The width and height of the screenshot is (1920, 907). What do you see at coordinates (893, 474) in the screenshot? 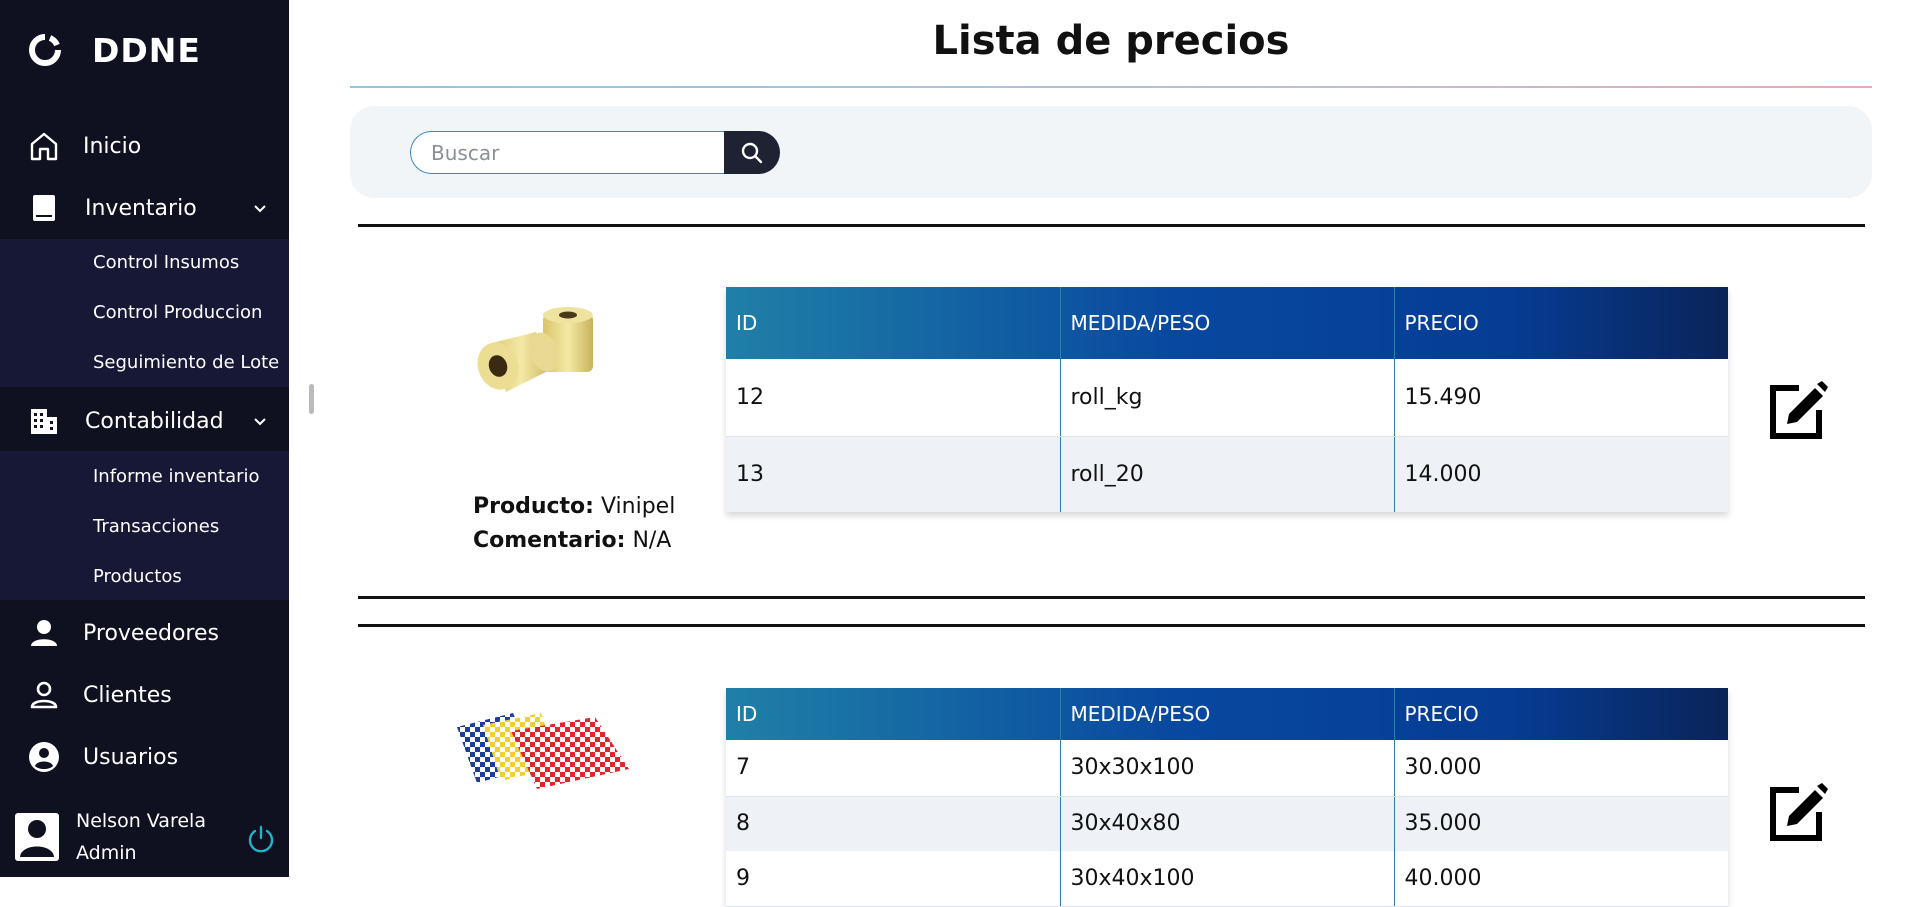
I see `cell-id: 13` at bounding box center [893, 474].